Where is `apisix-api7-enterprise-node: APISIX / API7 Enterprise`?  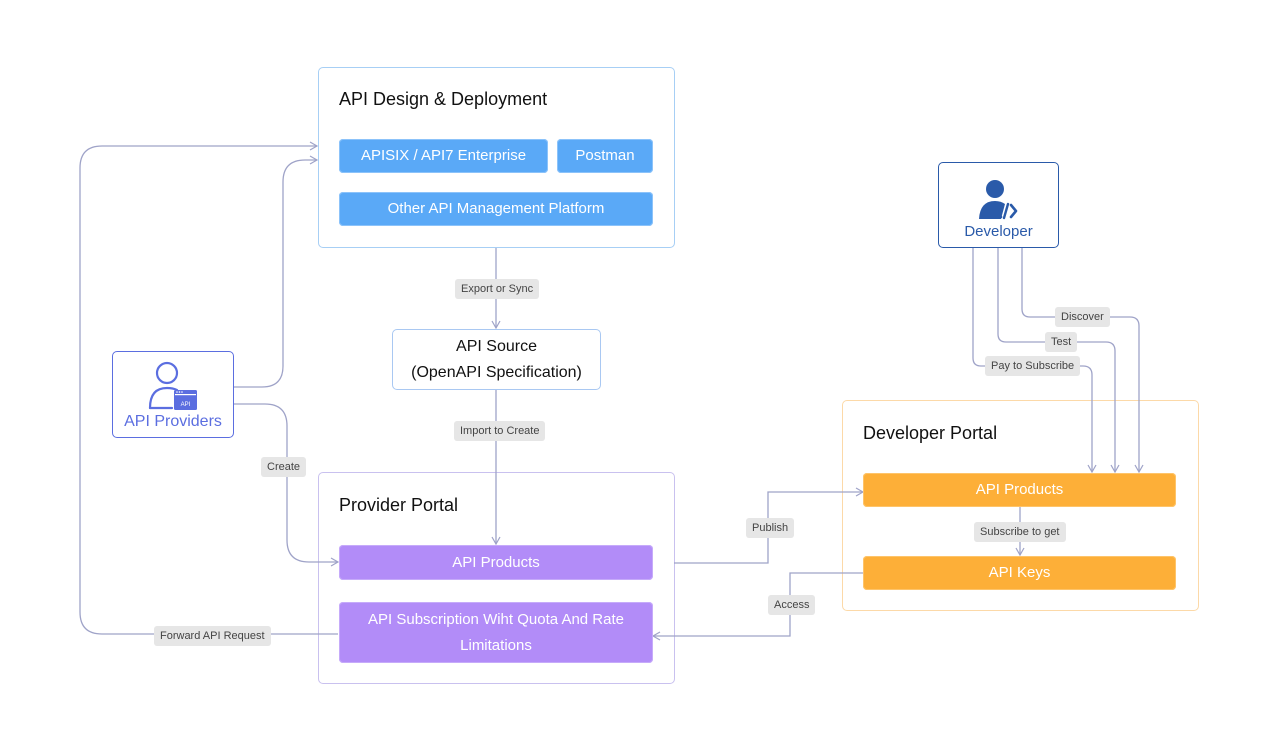 apisix-api7-enterprise-node: APISIX / API7 Enterprise is located at coordinates (443, 156).